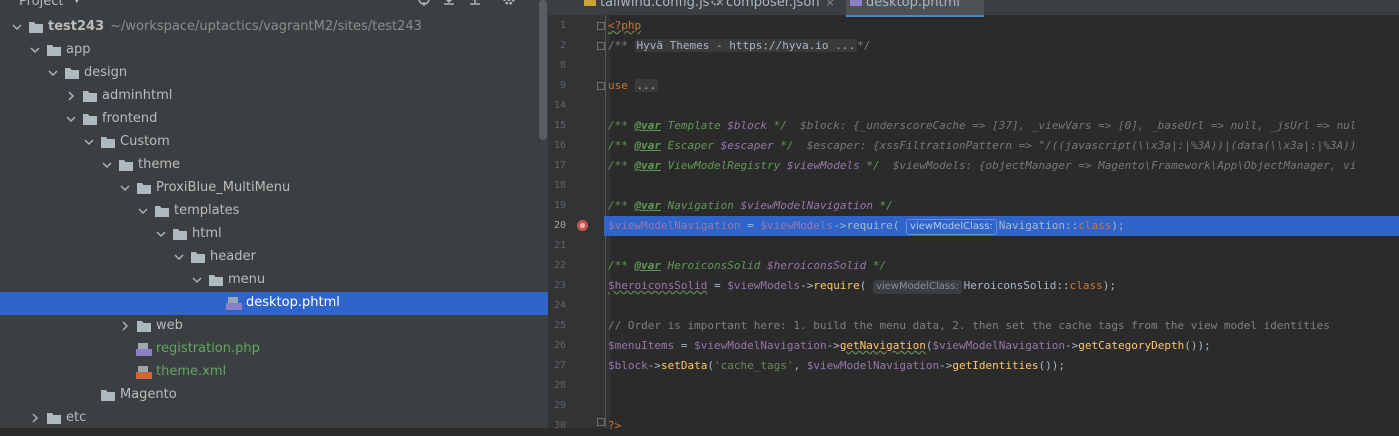 The image size is (1399, 436). Describe the element at coordinates (624, 26) in the screenshot. I see `code-line-1: <?php` at that location.